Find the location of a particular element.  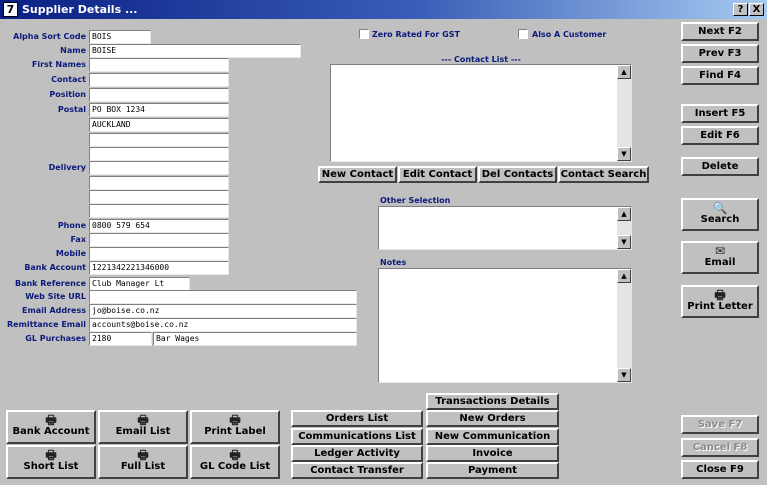

email-list-button-label: Email List is located at coordinates (143, 431).